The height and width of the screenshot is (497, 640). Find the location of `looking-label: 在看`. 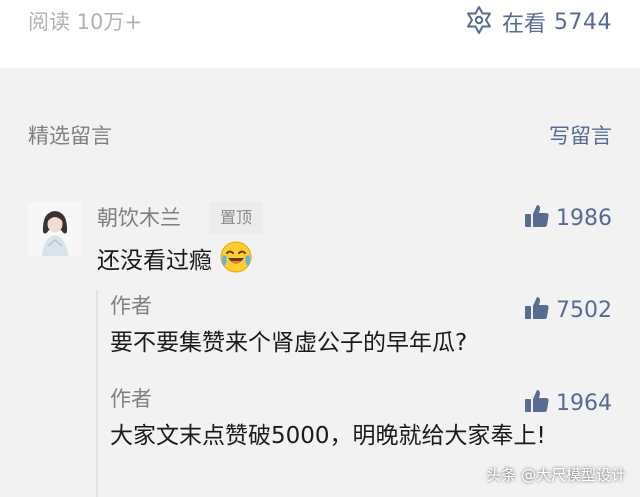

looking-label: 在看 is located at coordinates (523, 24).